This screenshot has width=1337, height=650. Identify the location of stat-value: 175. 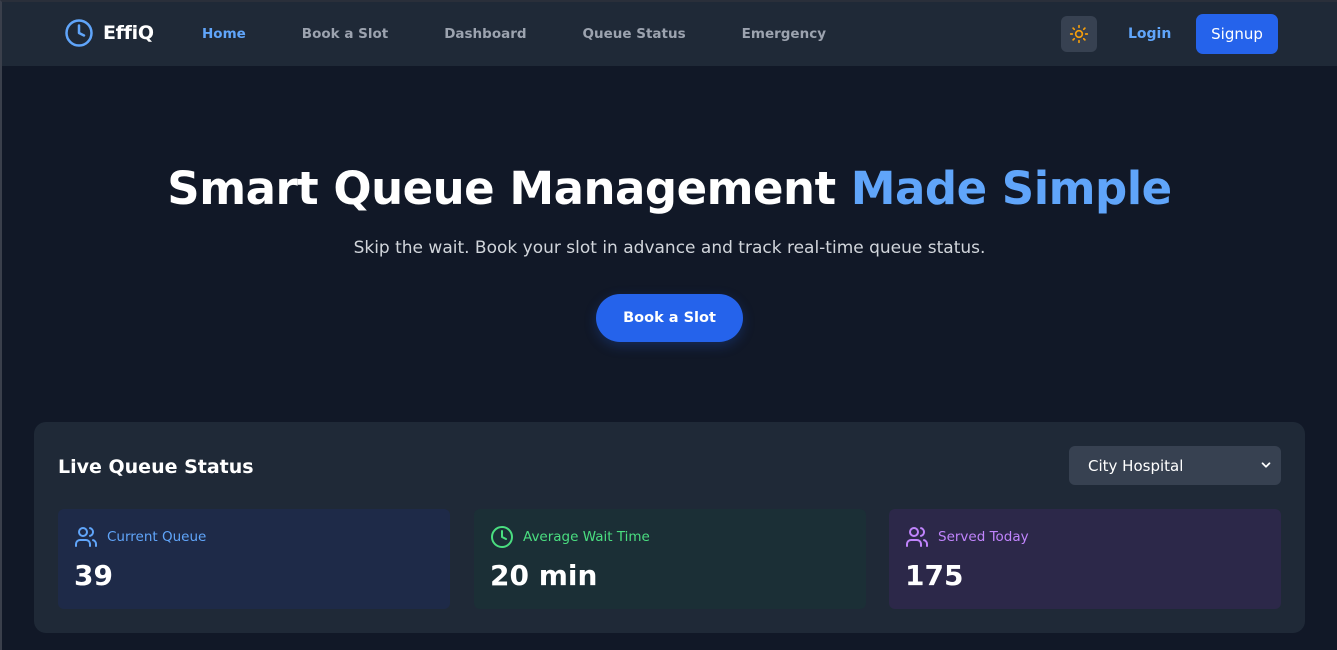
(934, 575).